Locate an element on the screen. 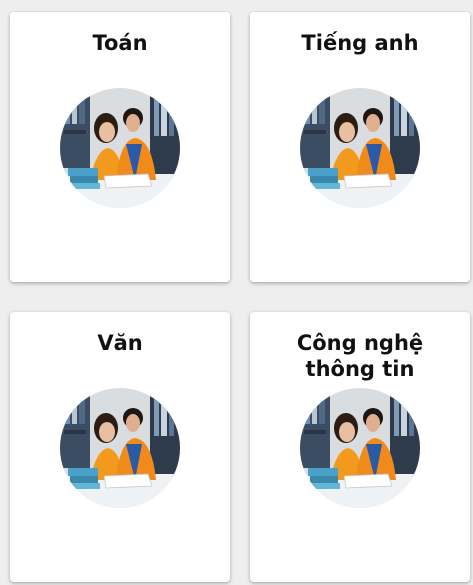  subject-title: Toán is located at coordinates (120, 43).